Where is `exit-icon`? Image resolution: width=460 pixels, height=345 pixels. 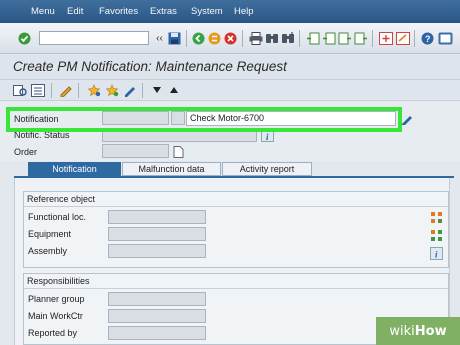 exit-icon is located at coordinates (214, 38).